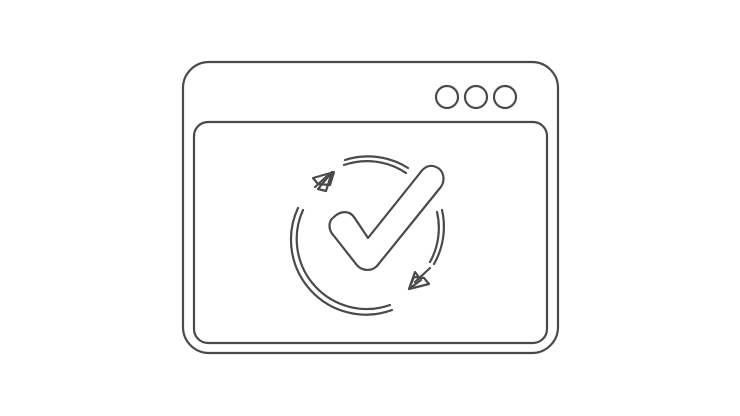 Image resolution: width=740 pixels, height=416 pixels. Describe the element at coordinates (386, 217) in the screenshot. I see `checkmark-icon` at that location.